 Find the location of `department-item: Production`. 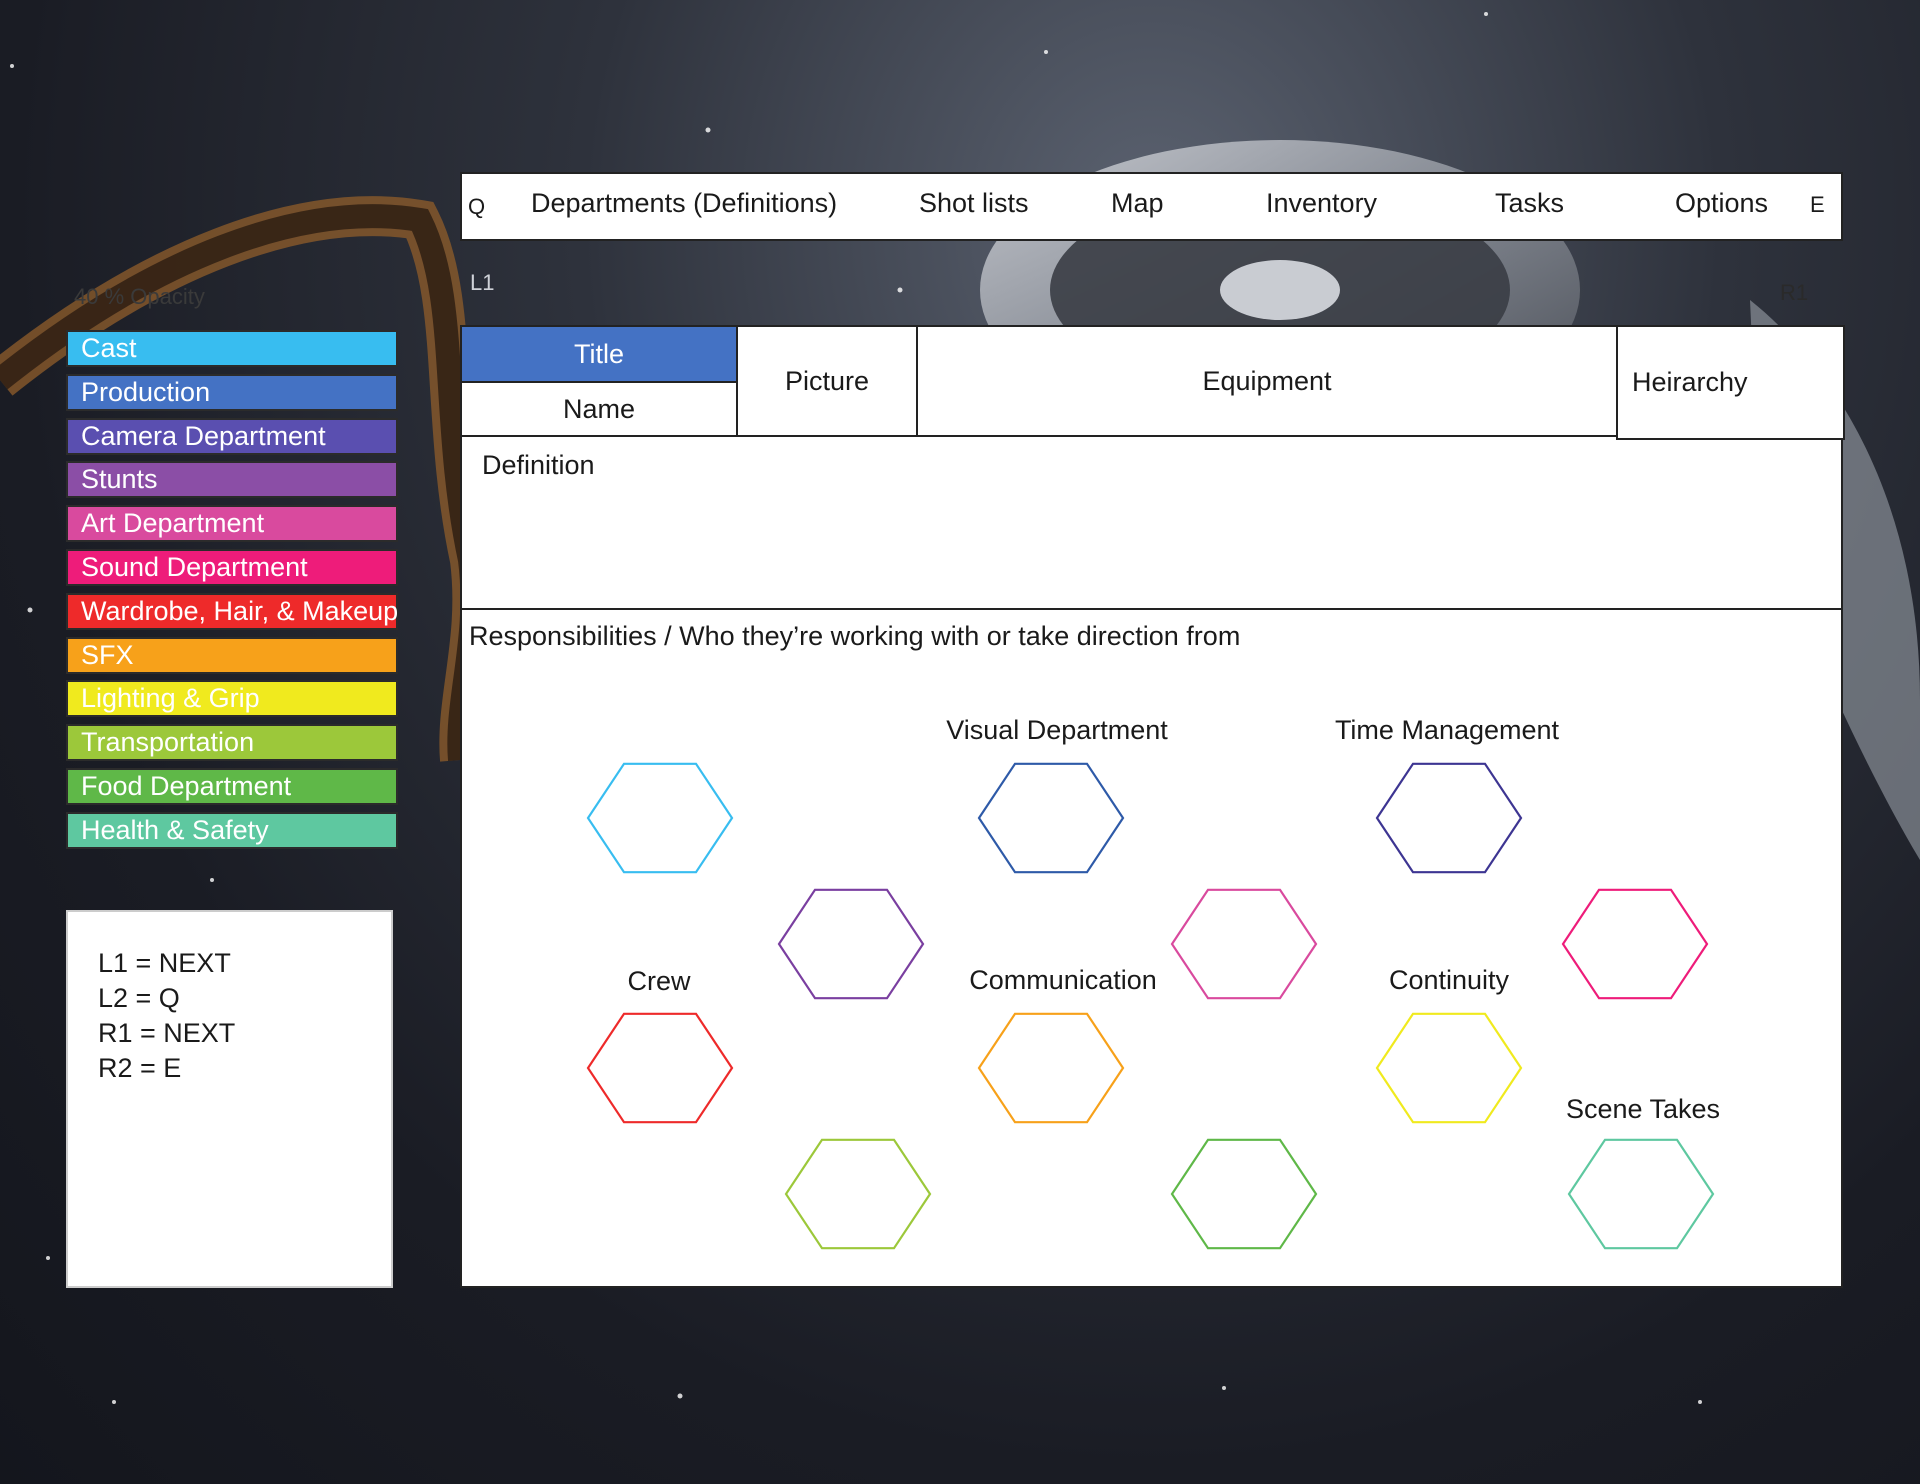

department-item: Production is located at coordinates (232, 392).